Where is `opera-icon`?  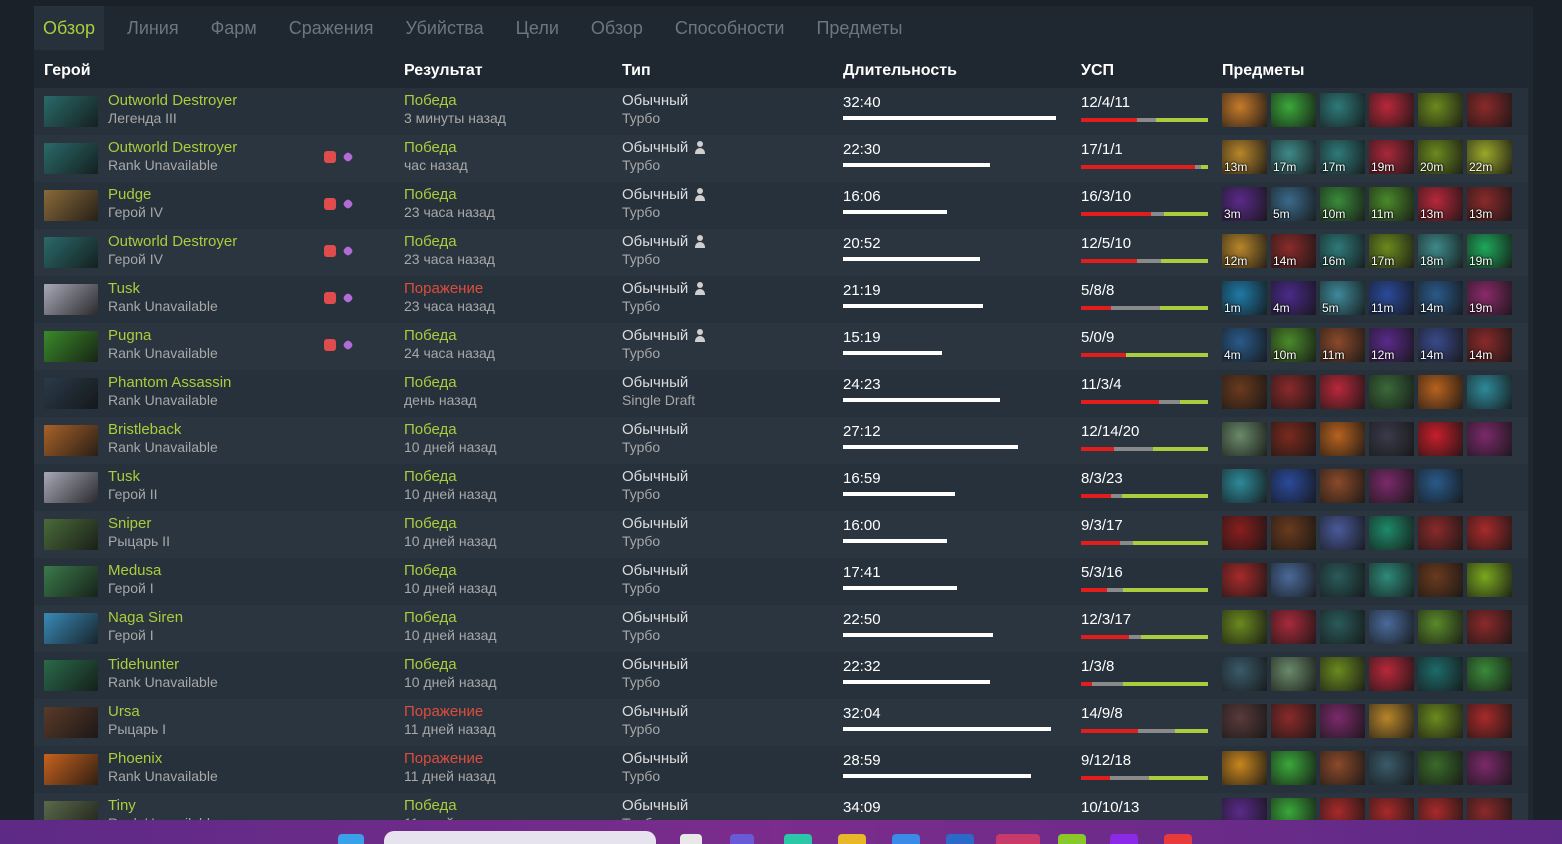
opera-icon is located at coordinates (1018, 839).